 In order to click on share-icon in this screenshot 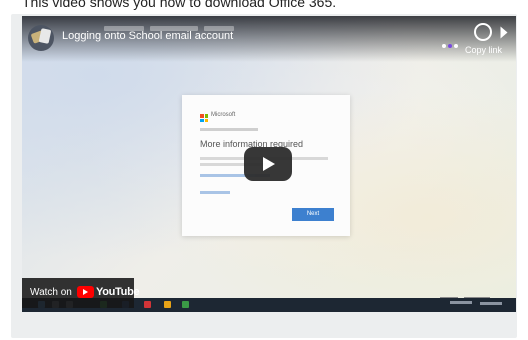, I will do `click(503, 32)`.